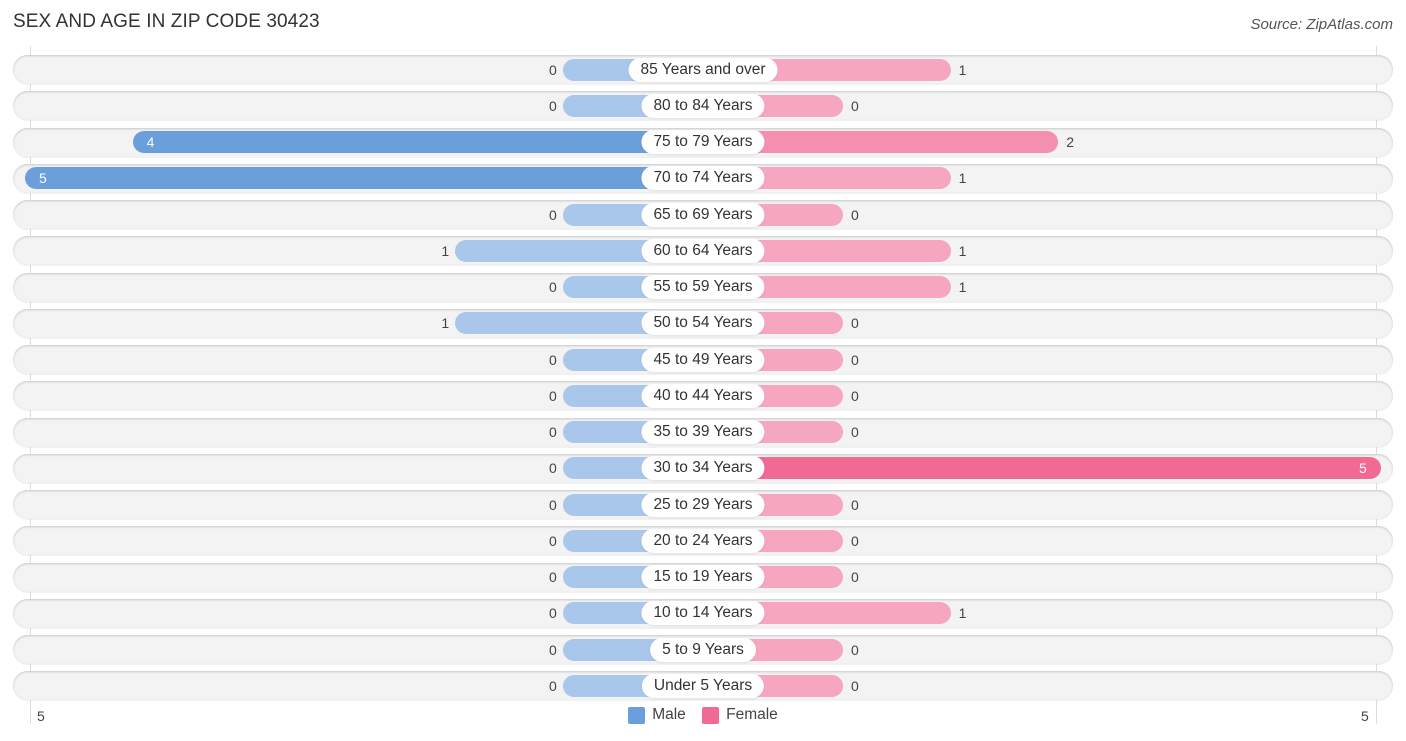 The height and width of the screenshot is (741, 1406). I want to click on legend-swatch-female, so click(711, 715).